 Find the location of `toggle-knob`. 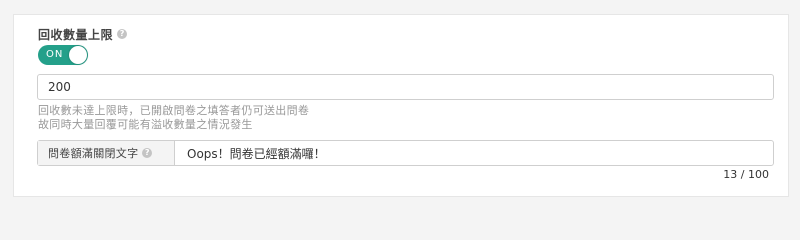

toggle-knob is located at coordinates (78, 55).